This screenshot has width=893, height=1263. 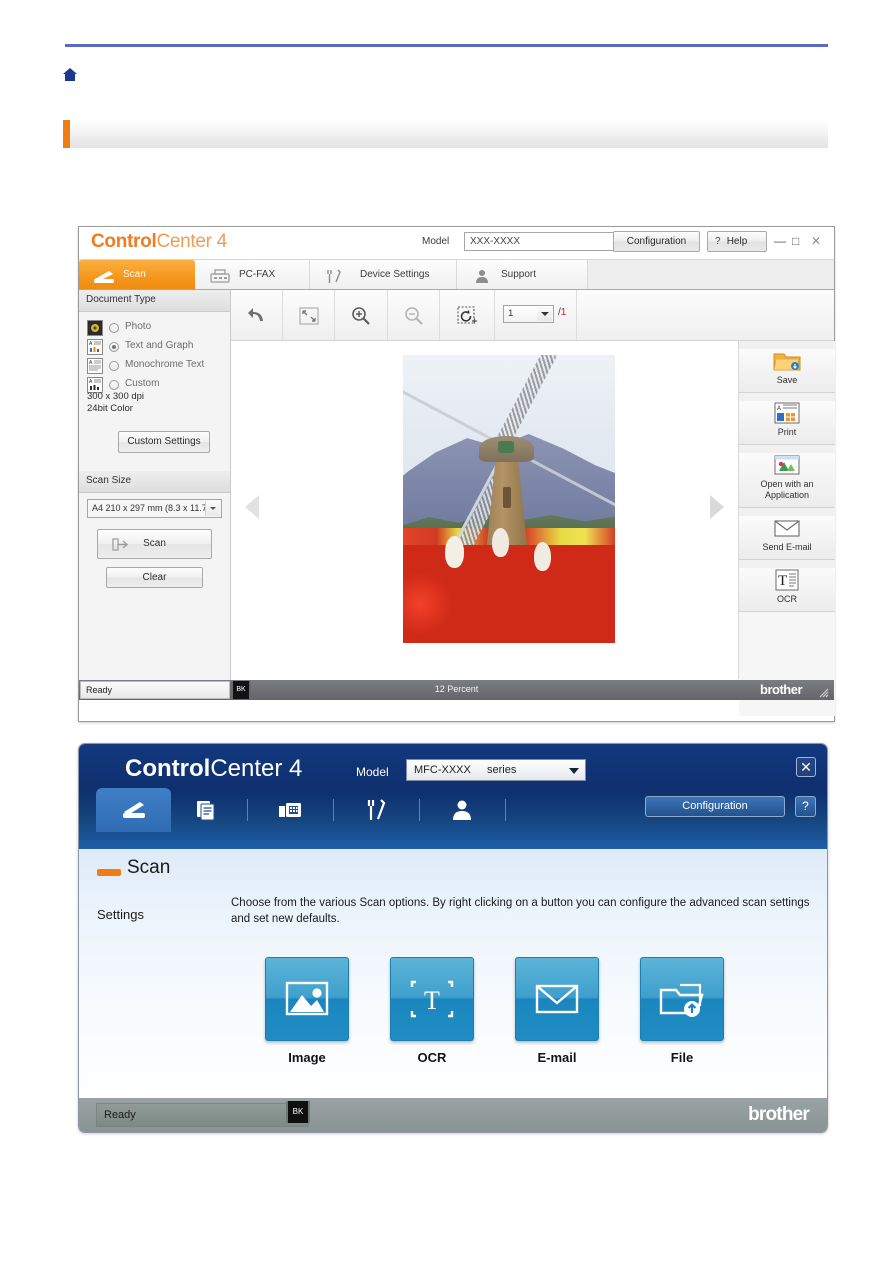 I want to click on help-button: ?, so click(x=805, y=806).